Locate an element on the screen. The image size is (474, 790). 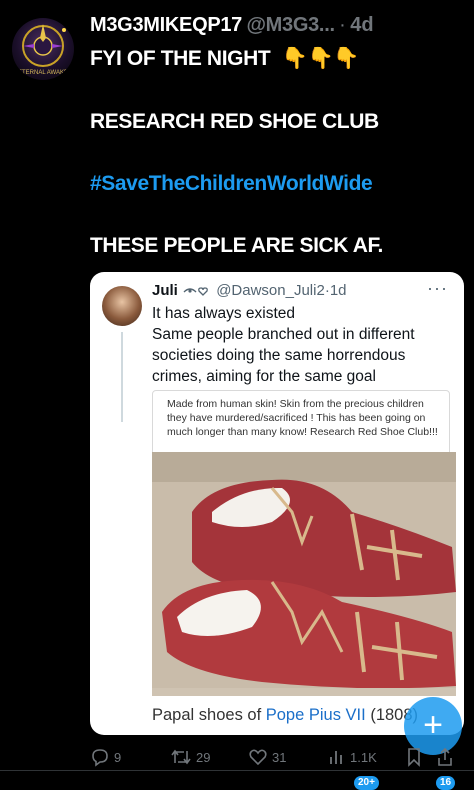
display-name: M3G3MIKEQP17 is located at coordinates (166, 25).